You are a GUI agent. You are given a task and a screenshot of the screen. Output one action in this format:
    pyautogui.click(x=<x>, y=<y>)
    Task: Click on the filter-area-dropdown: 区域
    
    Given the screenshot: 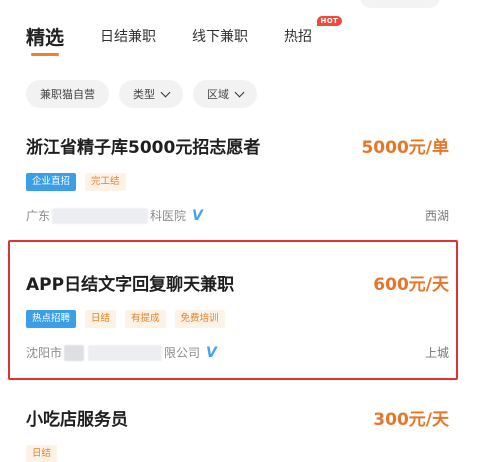 What is the action you would take?
    pyautogui.click(x=225, y=94)
    